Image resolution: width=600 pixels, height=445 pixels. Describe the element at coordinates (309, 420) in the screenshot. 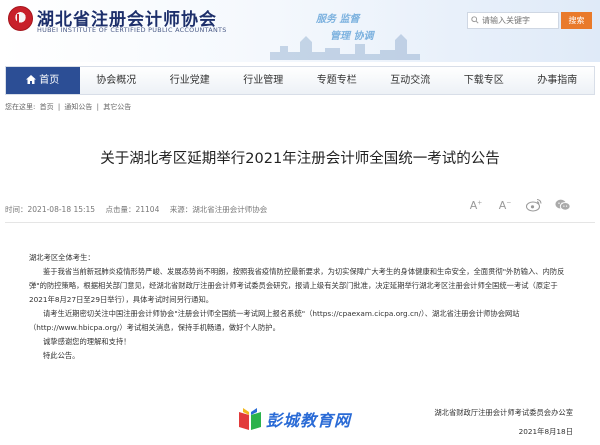

I see `watermark-text: 彭城教育网` at that location.